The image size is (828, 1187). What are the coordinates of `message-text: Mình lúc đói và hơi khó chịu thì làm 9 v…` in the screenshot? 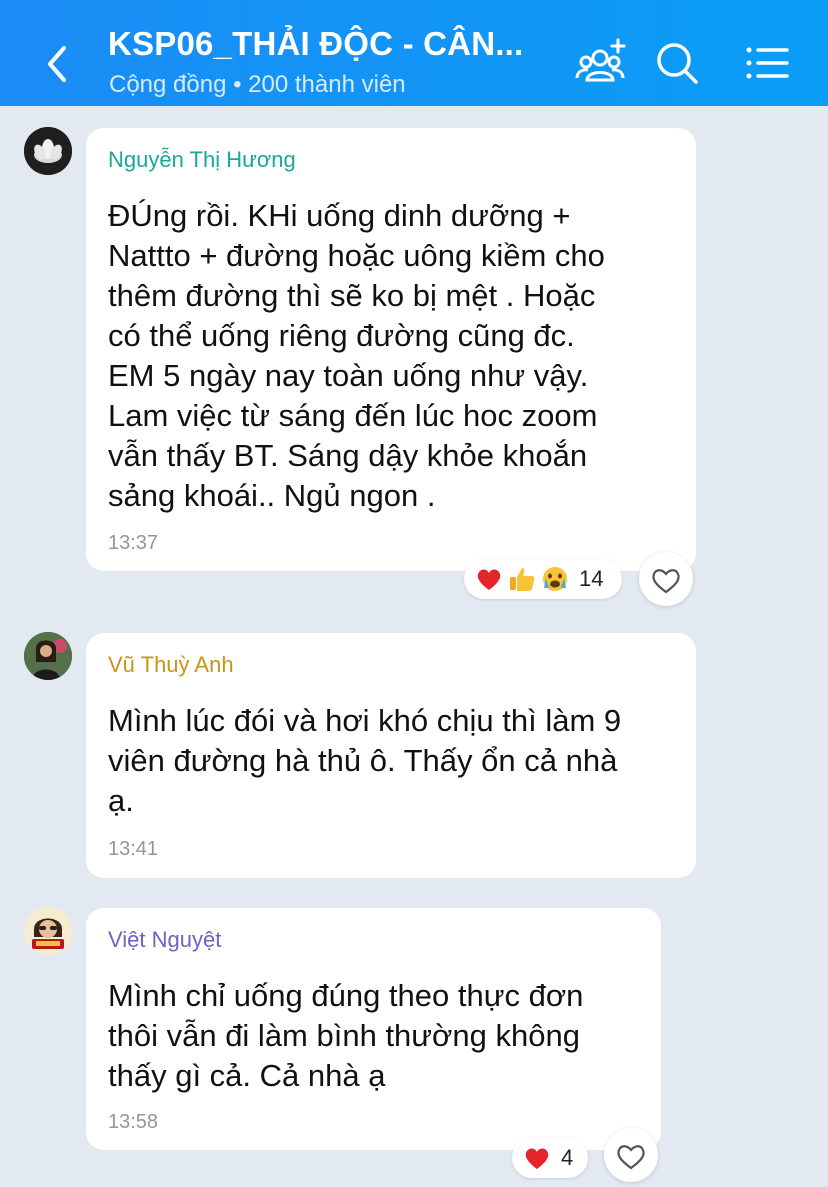 It's located at (365, 760).